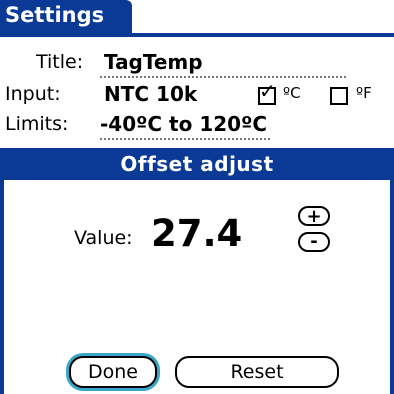 The height and width of the screenshot is (394, 394). I want to click on limits-row: Limits: -40ºC to 120ºC, so click(197, 125).